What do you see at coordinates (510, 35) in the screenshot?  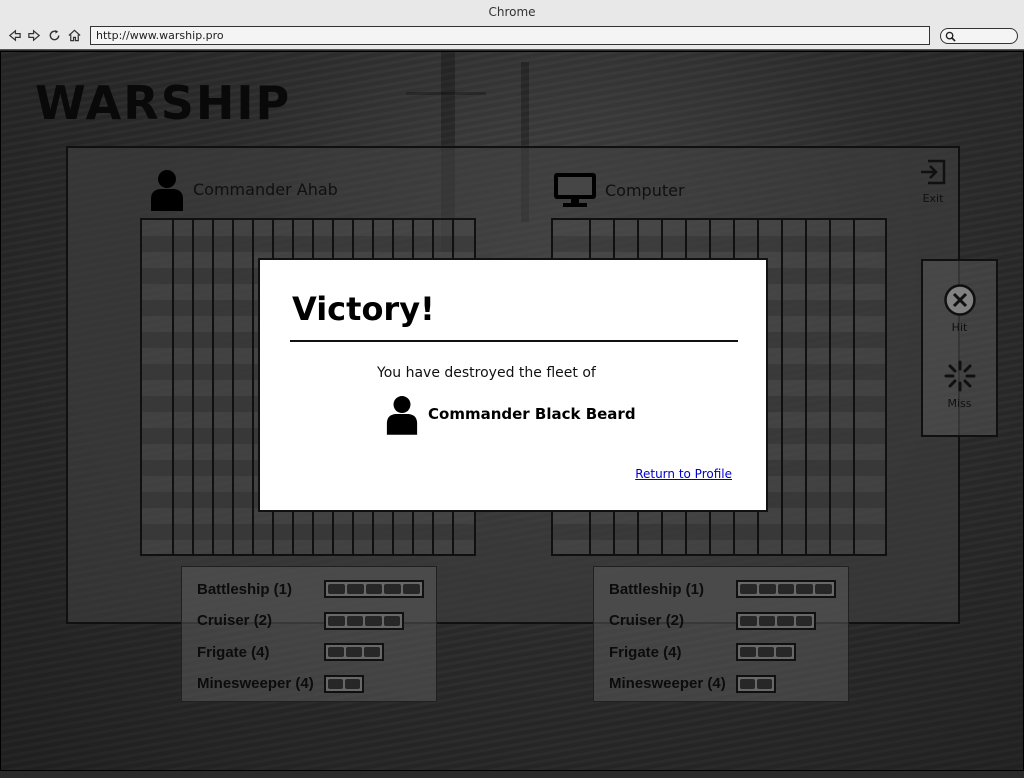 I see `url-bar: http://www.warship.pro` at bounding box center [510, 35].